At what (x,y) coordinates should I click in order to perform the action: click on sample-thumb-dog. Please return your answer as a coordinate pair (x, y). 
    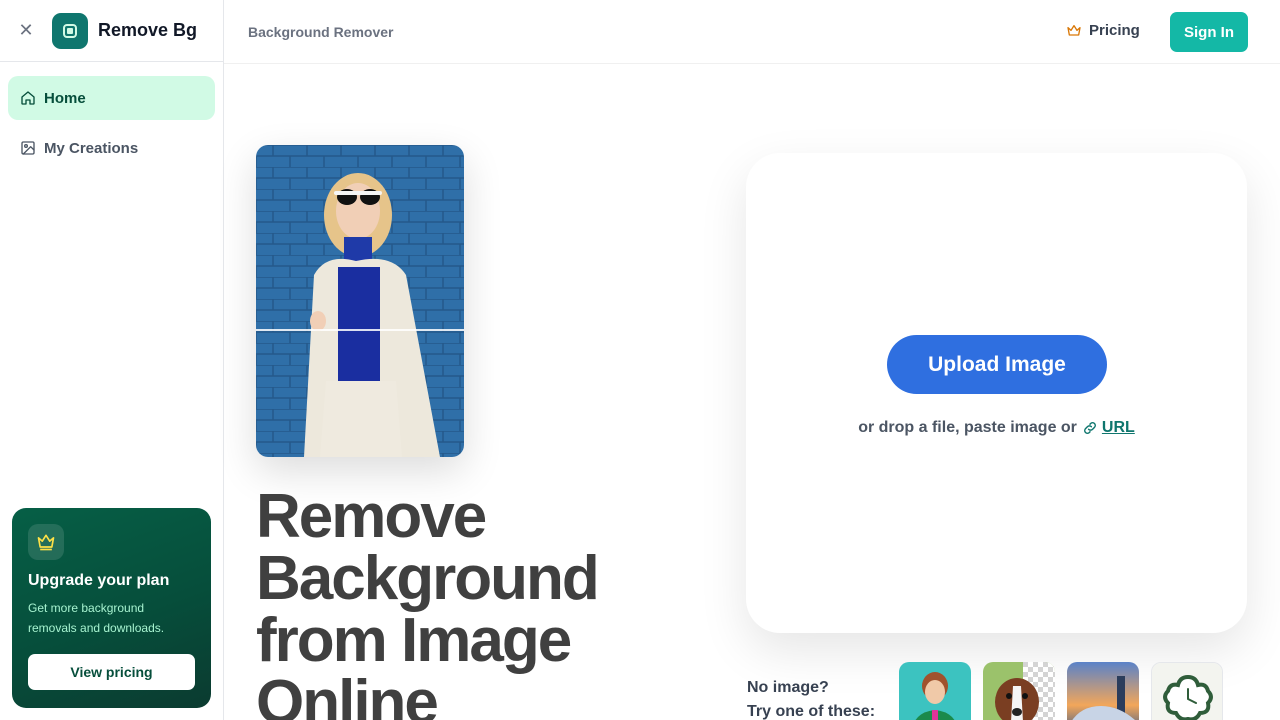
    Looking at the image, I should click on (1019, 691).